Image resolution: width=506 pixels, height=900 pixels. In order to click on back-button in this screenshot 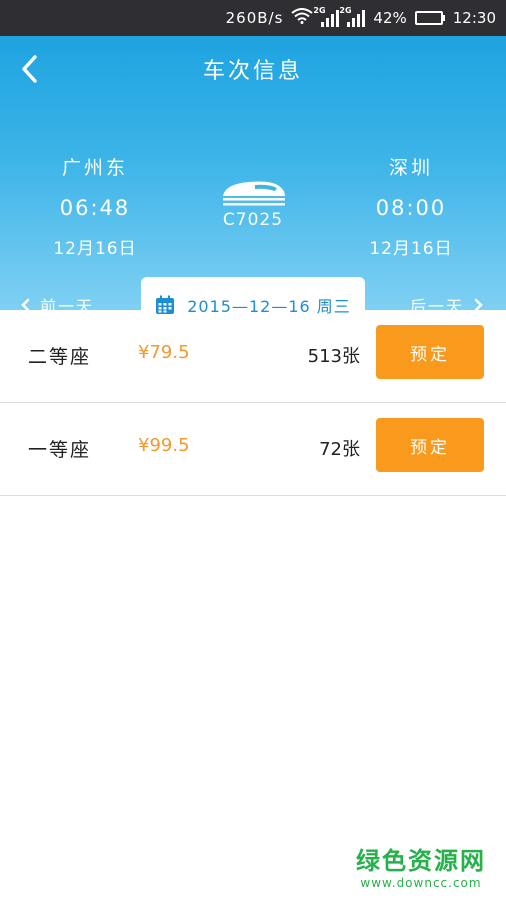, I will do `click(29, 69)`.